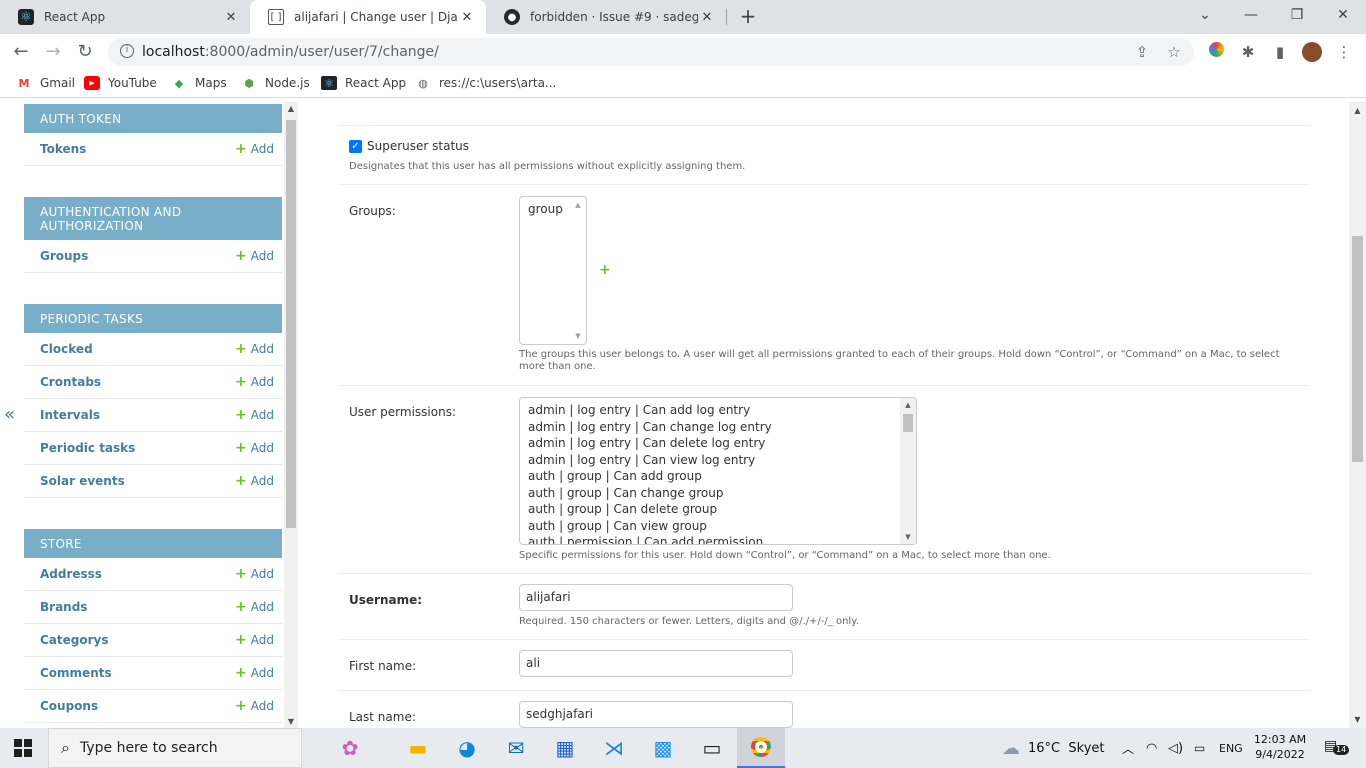 Image resolution: width=1366 pixels, height=768 pixels. Describe the element at coordinates (1174, 52) in the screenshot. I see `bookmark-star-icon: ☆` at that location.